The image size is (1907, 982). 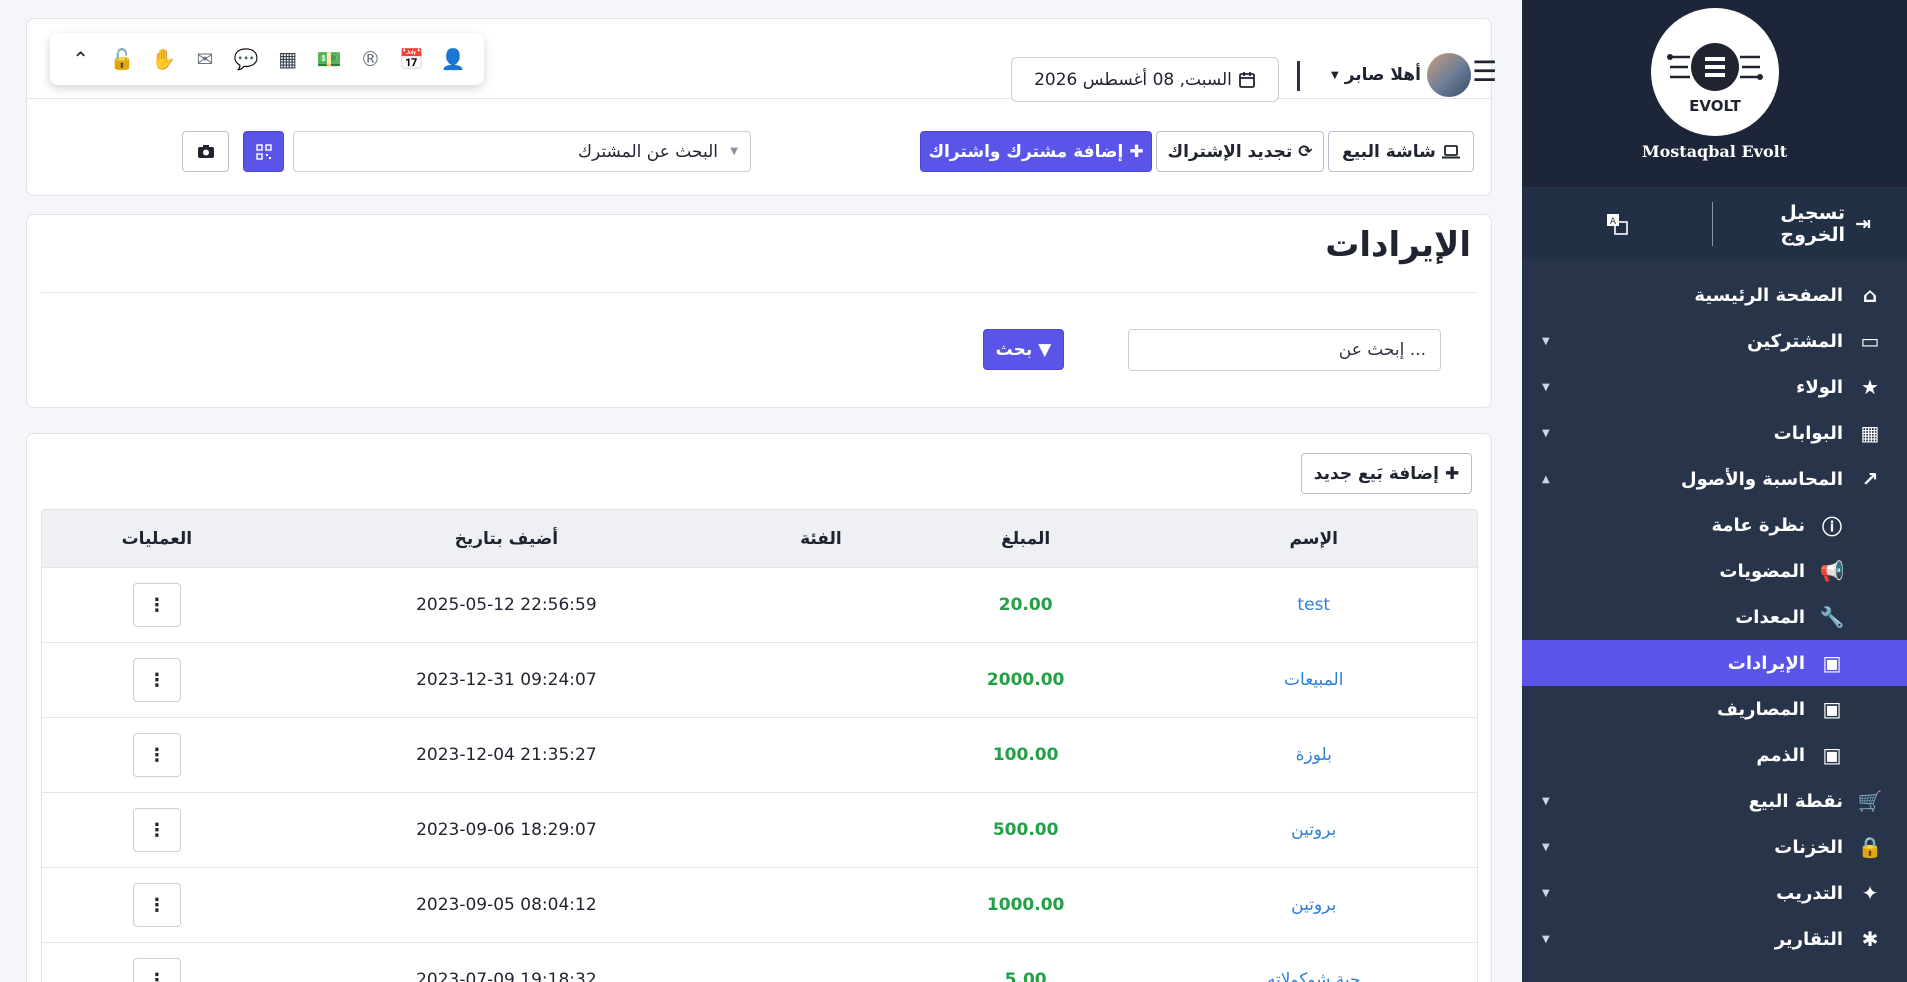 What do you see at coordinates (1714, 151) in the screenshot?
I see `brand-name: Mostaqbal Evolt` at bounding box center [1714, 151].